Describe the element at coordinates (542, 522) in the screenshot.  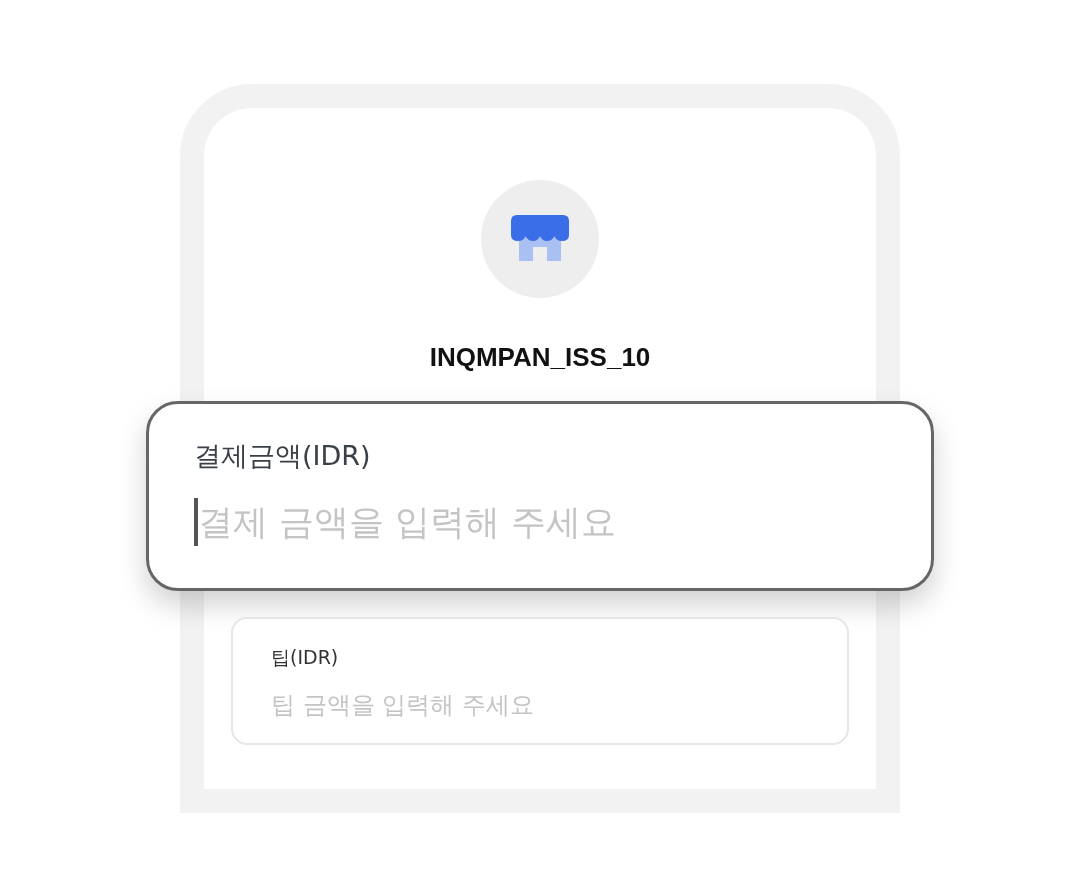
I see `amount-input: 결제 금액을 입력해 주세요` at that location.